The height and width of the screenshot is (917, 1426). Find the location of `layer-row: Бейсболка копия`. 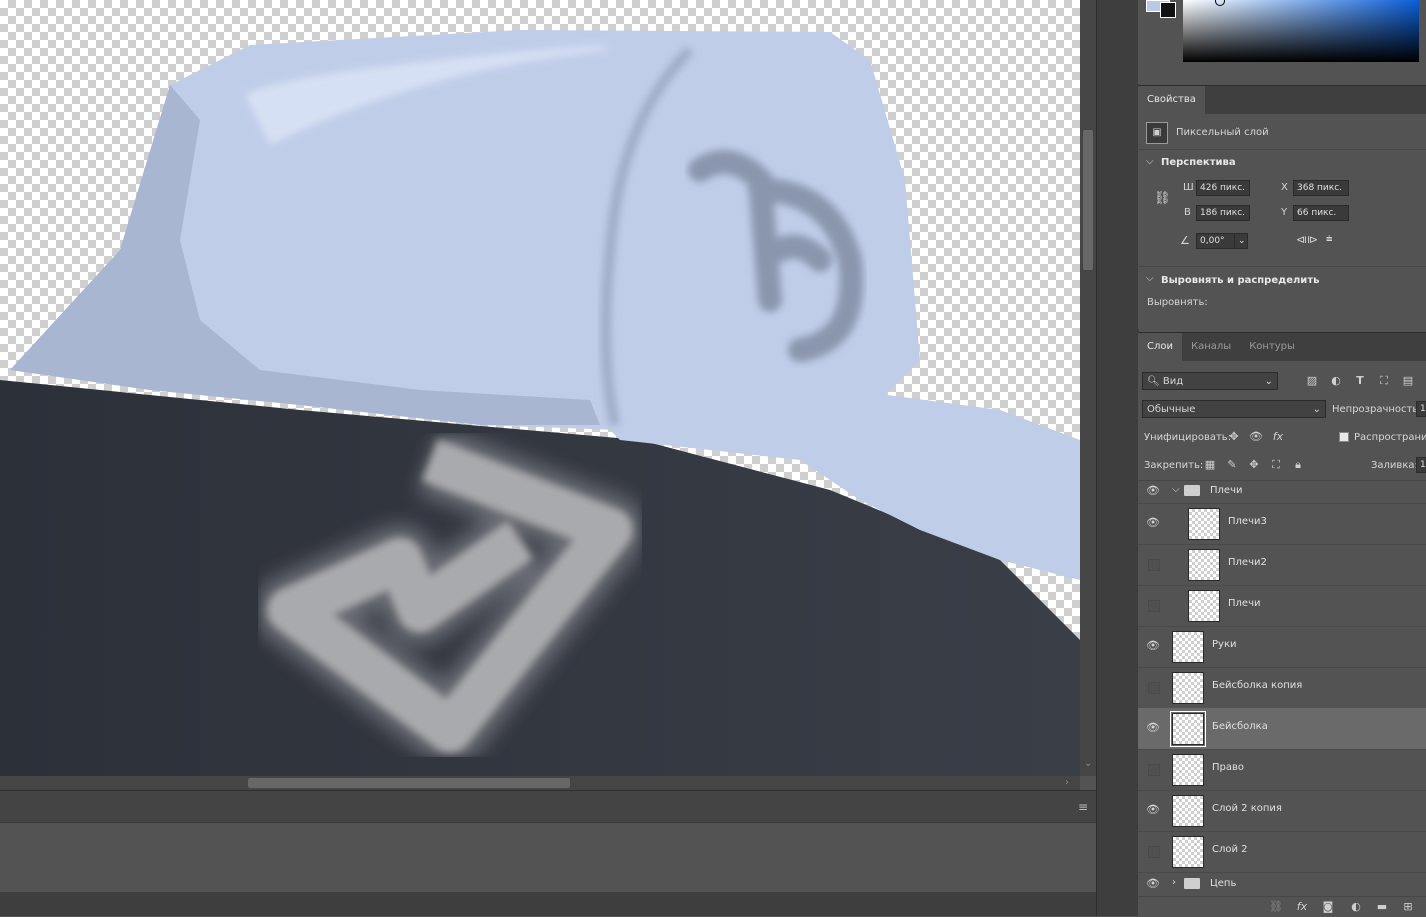

layer-row: Бейсболка копия is located at coordinates (1282, 688).